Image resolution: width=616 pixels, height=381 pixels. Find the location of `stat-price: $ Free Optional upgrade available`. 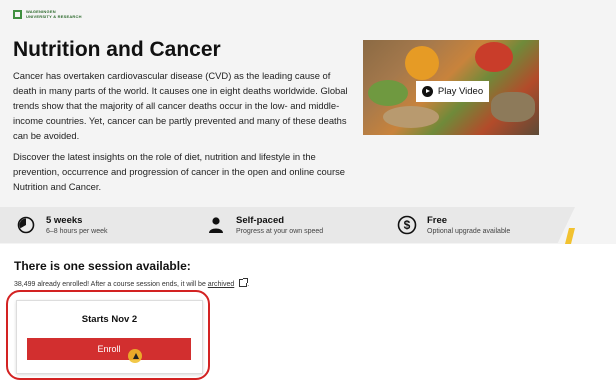

stat-price: $ Free Optional upgrade available is located at coordinates (453, 225).